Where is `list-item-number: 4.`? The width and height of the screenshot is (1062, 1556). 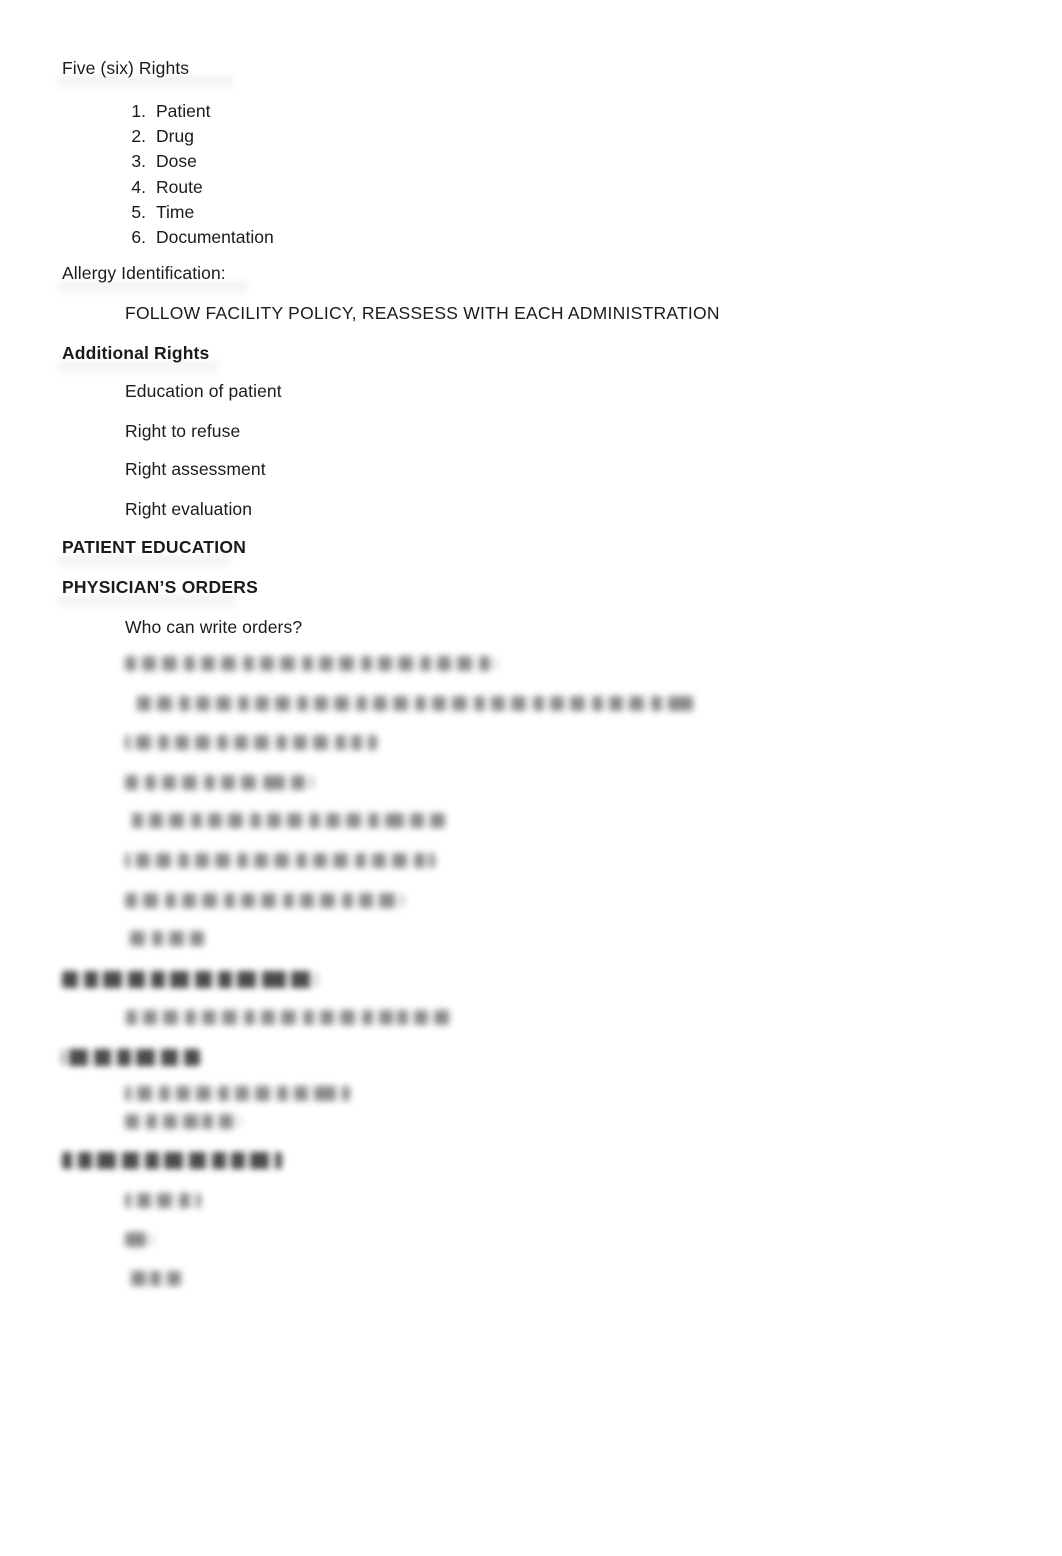
list-item-number: 4. is located at coordinates (138, 187).